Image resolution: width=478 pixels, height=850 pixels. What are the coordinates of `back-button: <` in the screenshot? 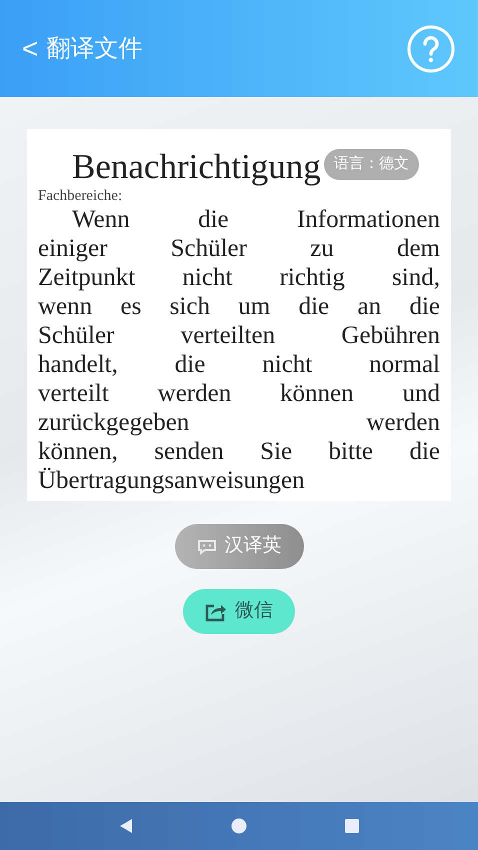 It's located at (30, 48).